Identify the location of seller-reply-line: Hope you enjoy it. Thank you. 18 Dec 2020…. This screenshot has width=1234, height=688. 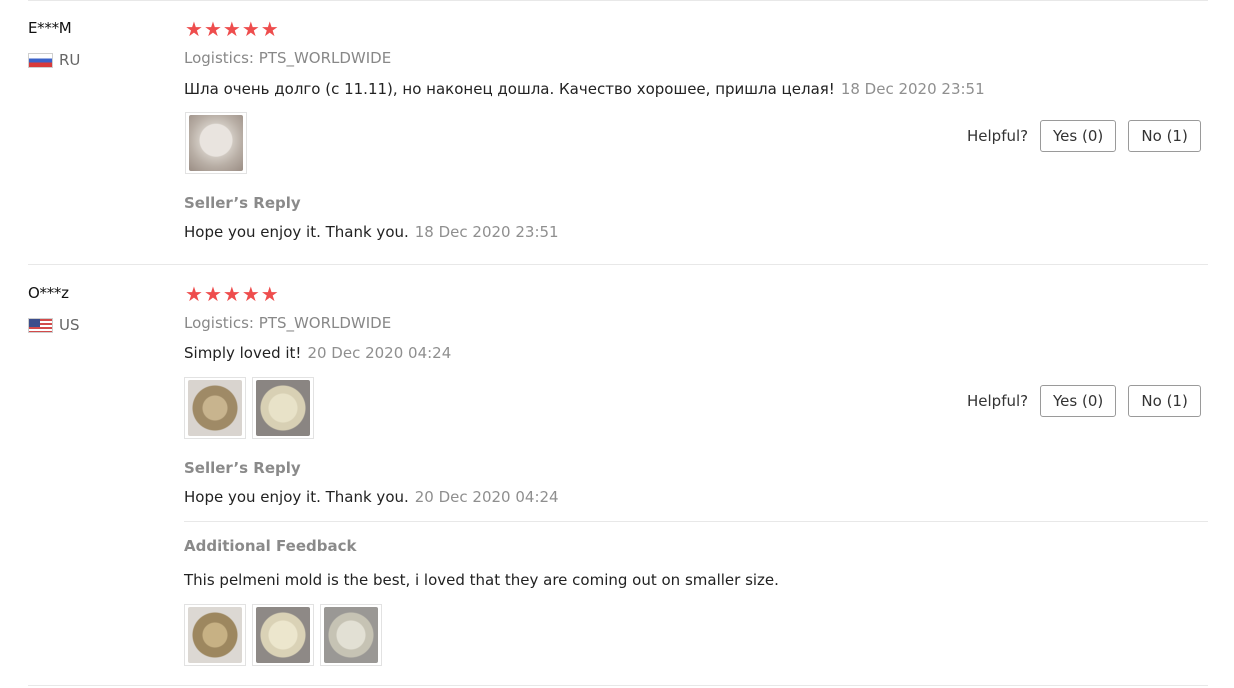
(371, 232).